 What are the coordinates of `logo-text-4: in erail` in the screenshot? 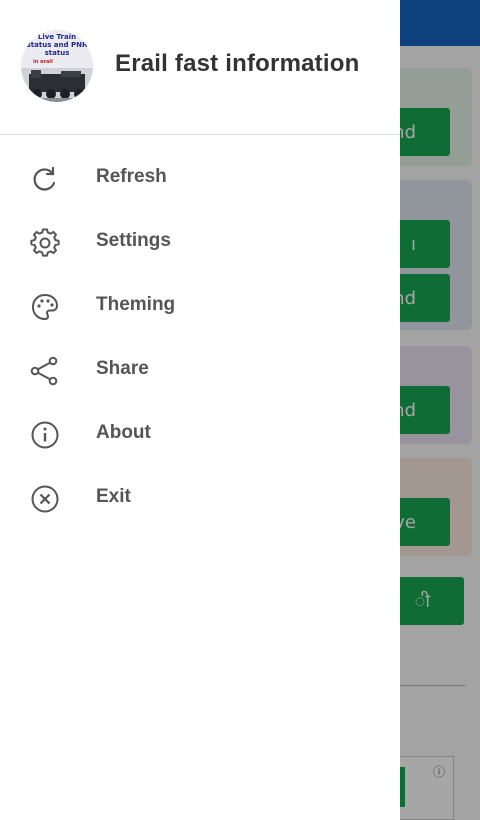 It's located at (43, 62).